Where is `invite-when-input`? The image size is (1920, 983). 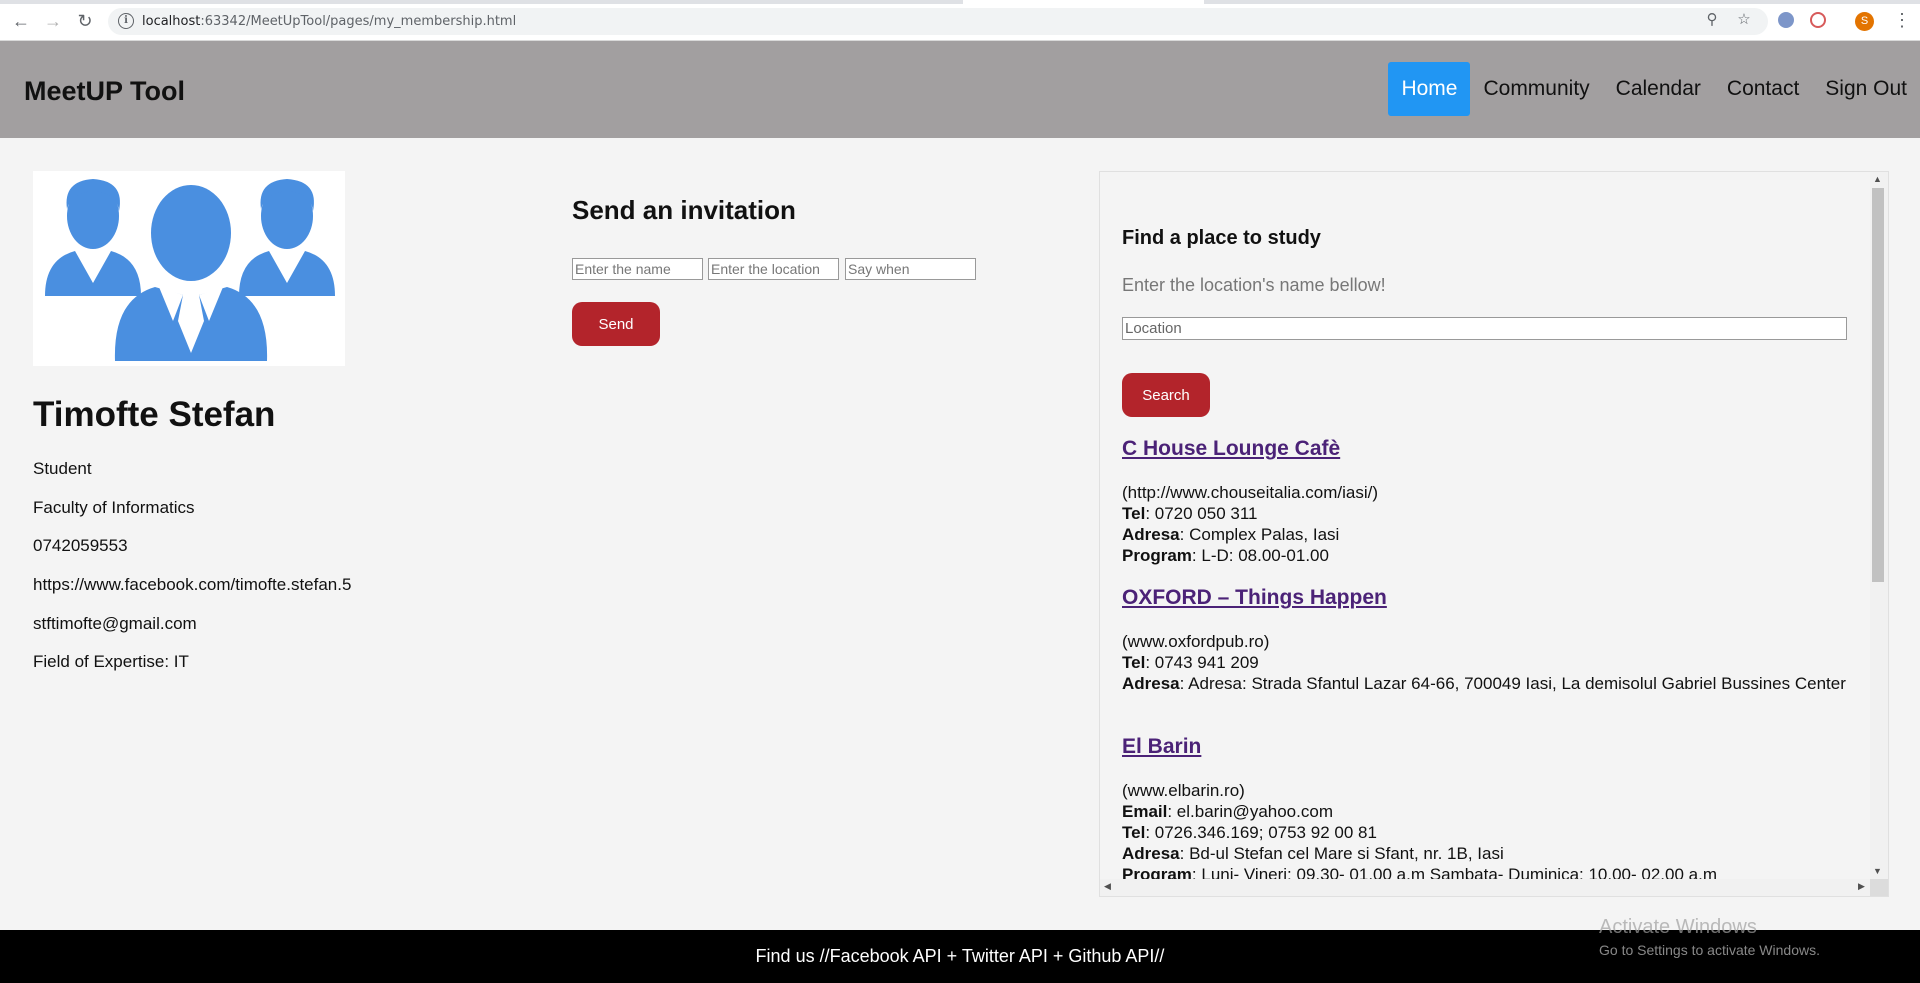
invite-when-input is located at coordinates (910, 269).